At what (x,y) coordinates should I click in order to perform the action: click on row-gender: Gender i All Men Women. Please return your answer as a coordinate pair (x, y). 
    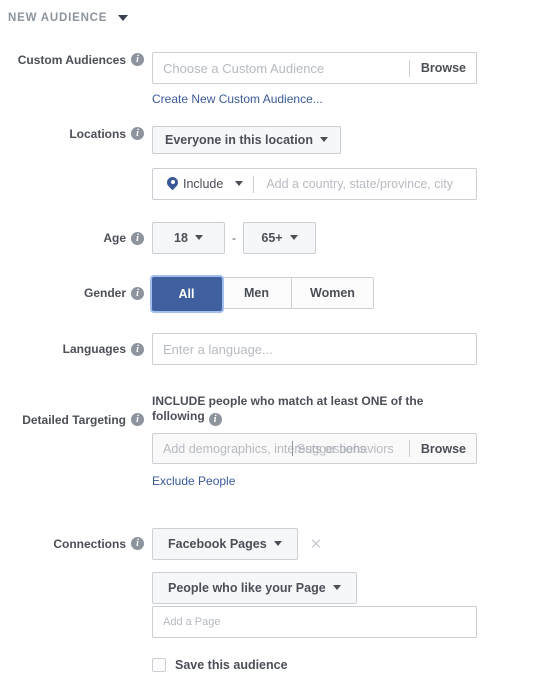
    Looking at the image, I should click on (265, 294).